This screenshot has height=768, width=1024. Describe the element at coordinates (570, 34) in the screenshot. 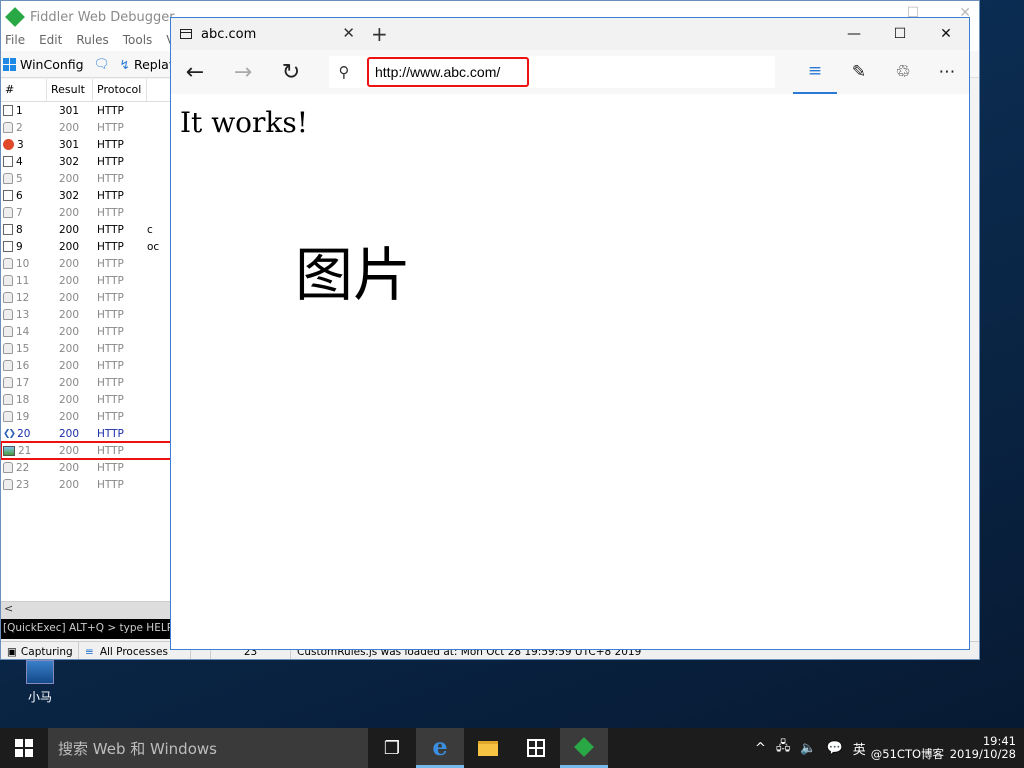

I see `edge-tabbar: abc.com ✕ + — ☐ ✕` at that location.